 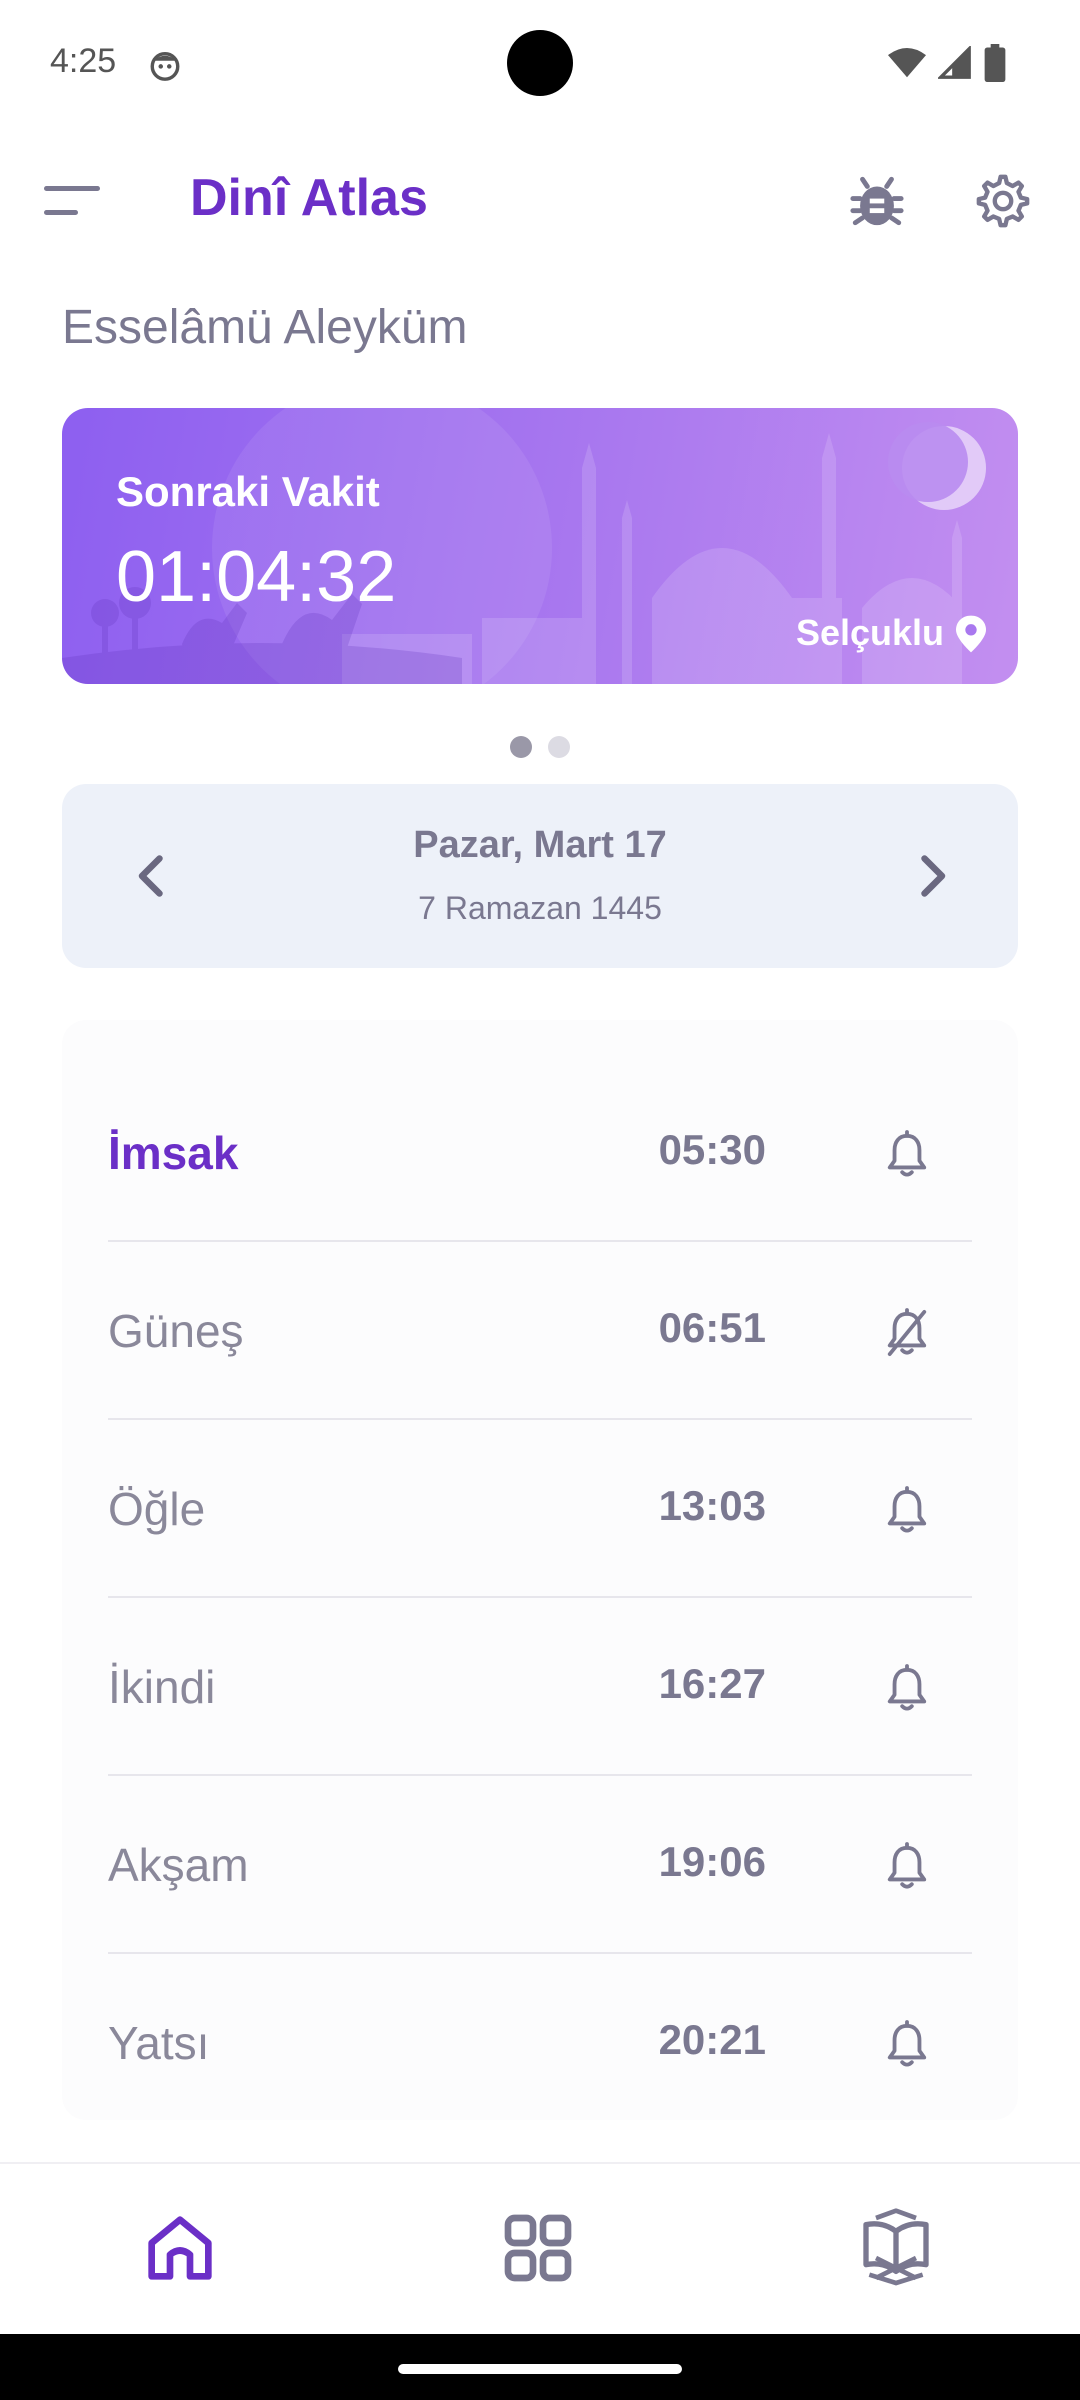 What do you see at coordinates (1003, 201) in the screenshot?
I see `gear-icon` at bounding box center [1003, 201].